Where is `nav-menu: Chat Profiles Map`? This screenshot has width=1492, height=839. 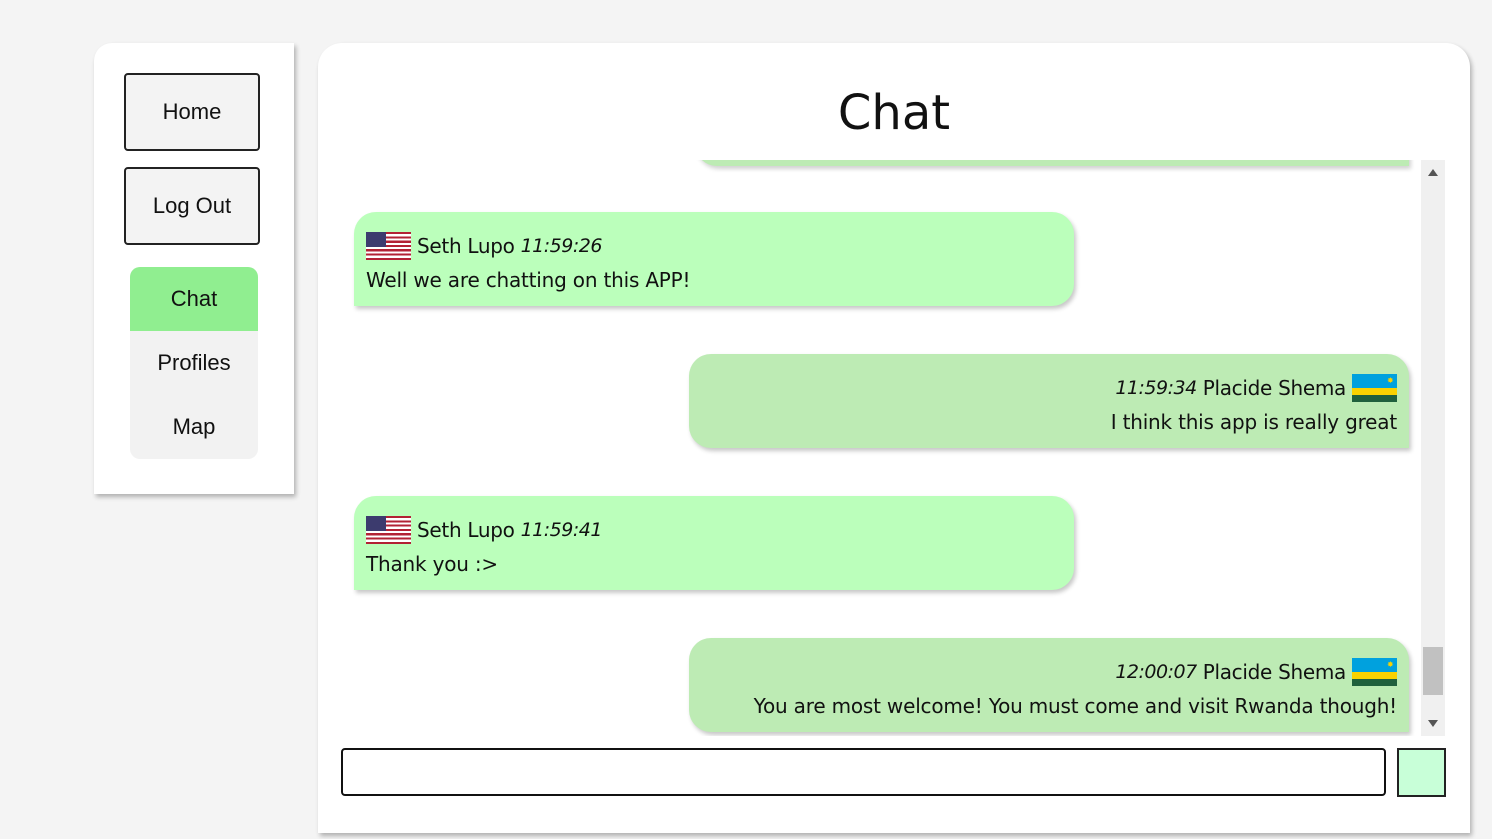 nav-menu: Chat Profiles Map is located at coordinates (194, 363).